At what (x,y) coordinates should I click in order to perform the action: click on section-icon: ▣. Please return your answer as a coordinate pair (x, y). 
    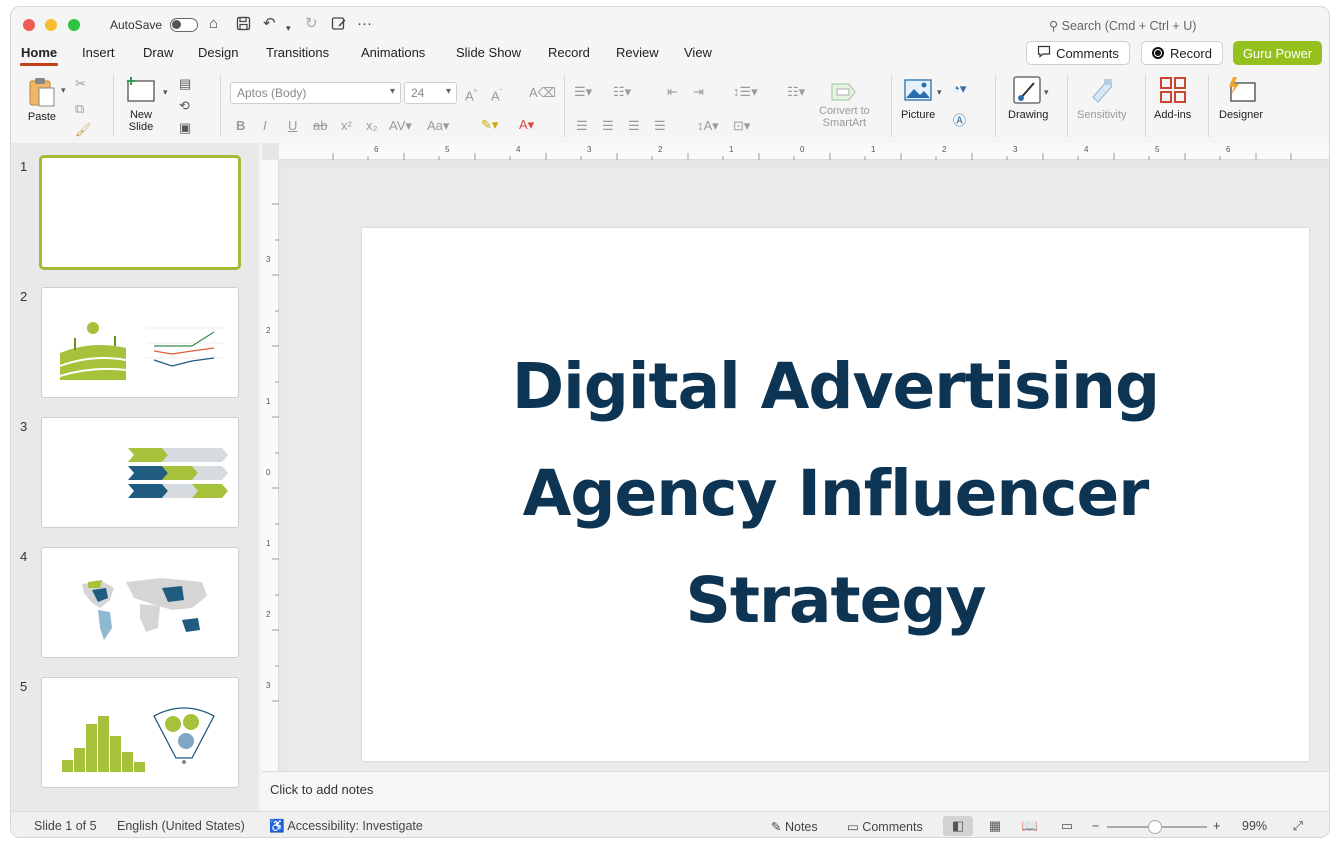
    Looking at the image, I should click on (185, 128).